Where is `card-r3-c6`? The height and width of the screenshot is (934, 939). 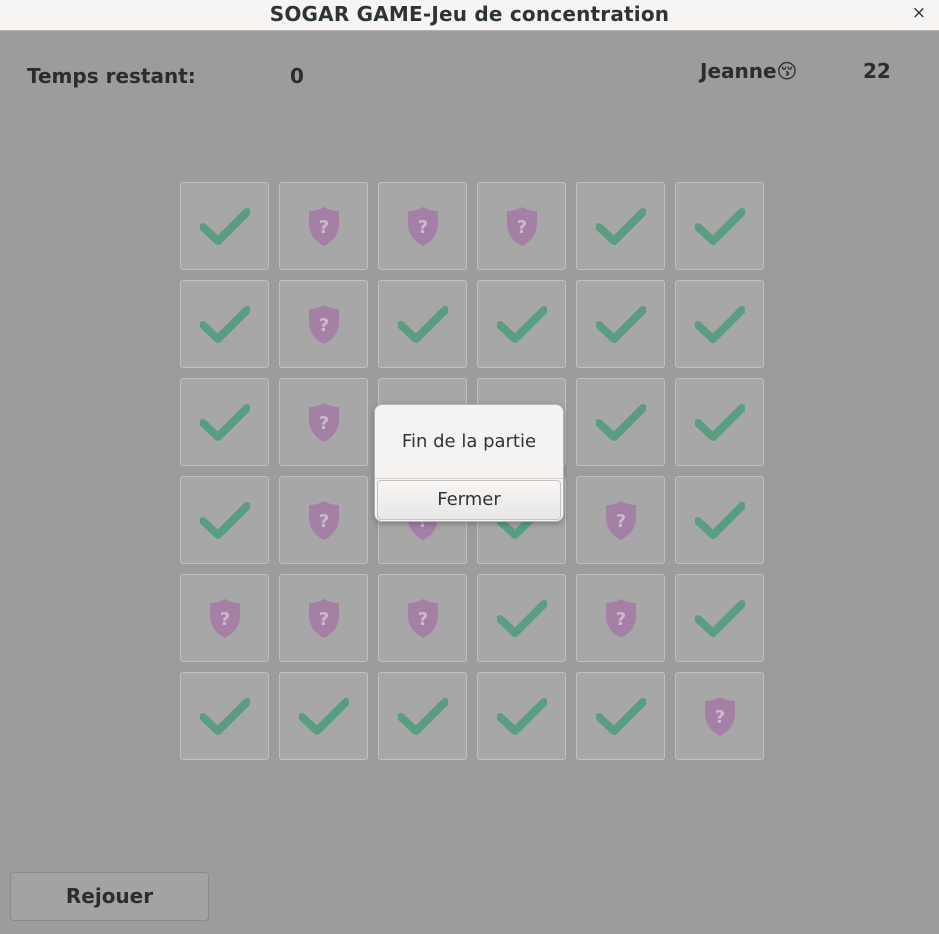 card-r3-c6 is located at coordinates (719, 422).